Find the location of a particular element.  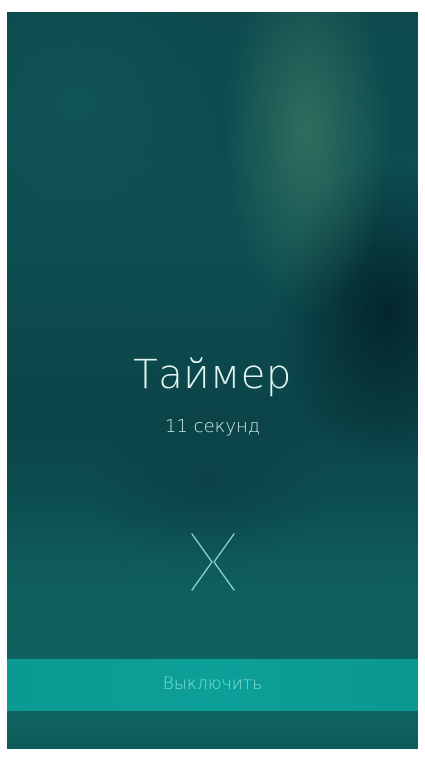

alarm-title: Таймер is located at coordinates (212, 375).